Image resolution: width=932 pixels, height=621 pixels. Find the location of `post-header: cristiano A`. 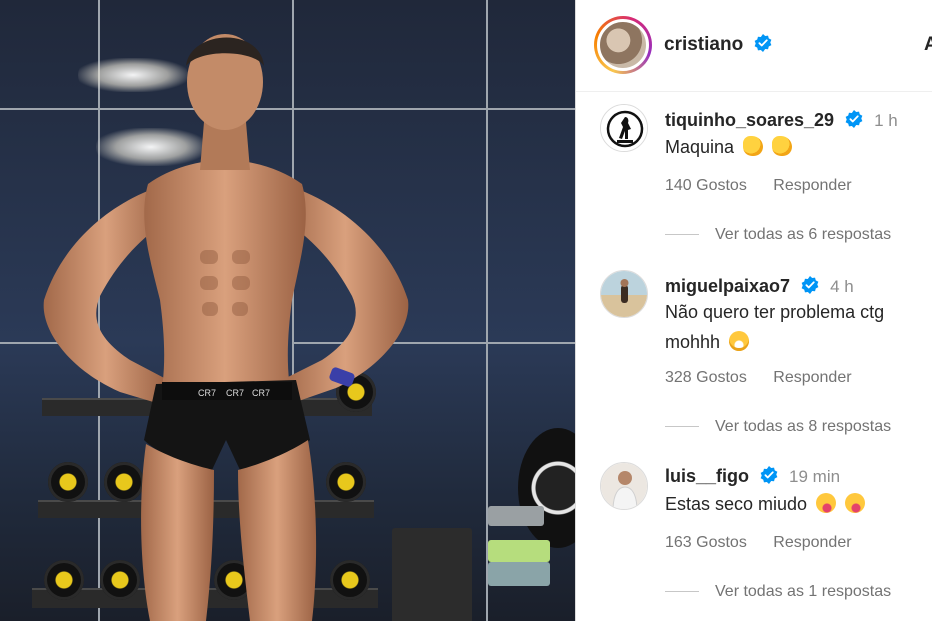

post-header: cristiano A is located at coordinates (754, 46).